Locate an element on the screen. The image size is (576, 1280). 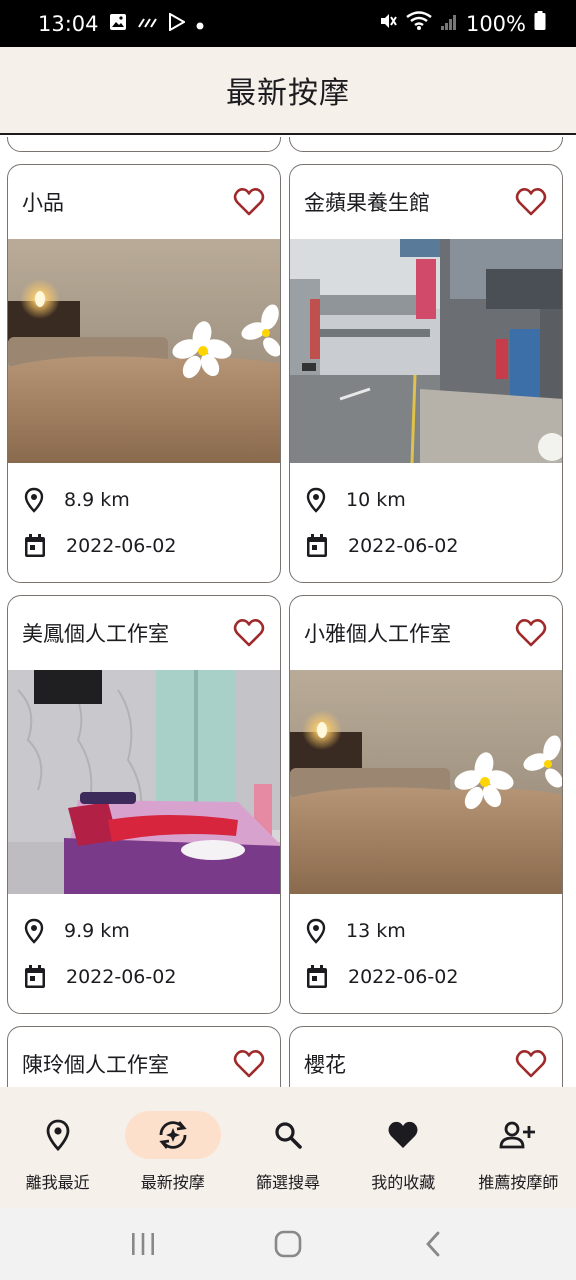
status-time: 13:04 is located at coordinates (68, 23).